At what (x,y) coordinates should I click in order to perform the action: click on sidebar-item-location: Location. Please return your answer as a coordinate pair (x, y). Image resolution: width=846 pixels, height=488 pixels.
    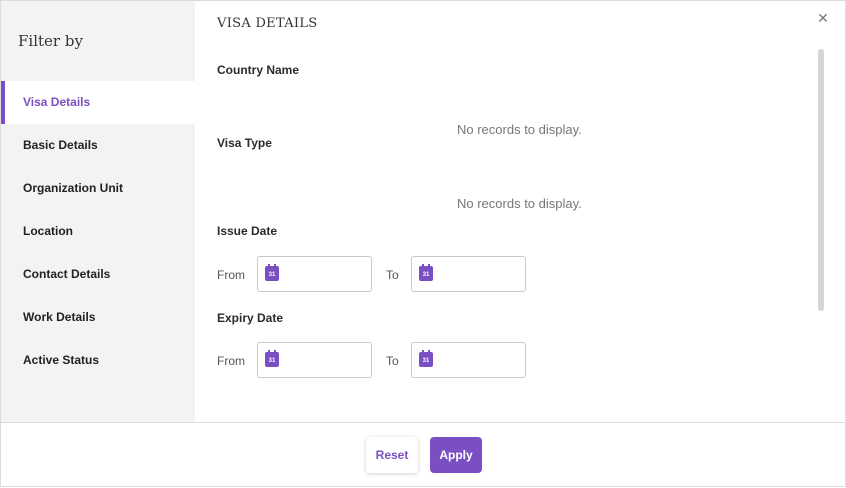
    Looking at the image, I should click on (98, 231).